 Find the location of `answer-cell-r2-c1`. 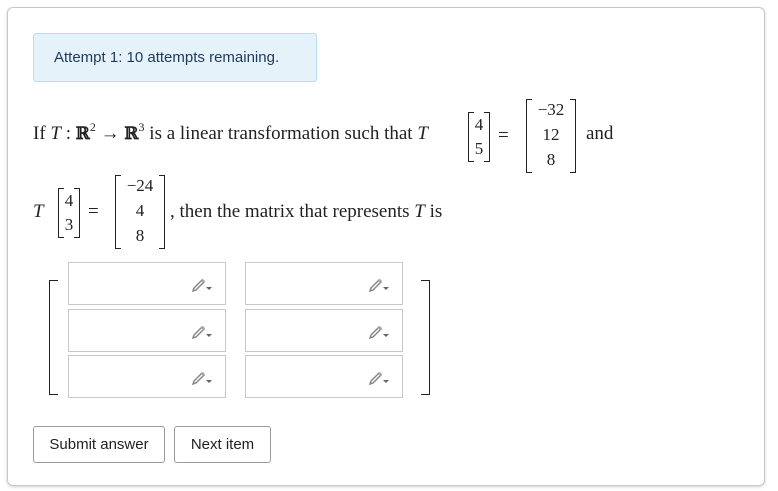

answer-cell-r2-c1 is located at coordinates (147, 330).